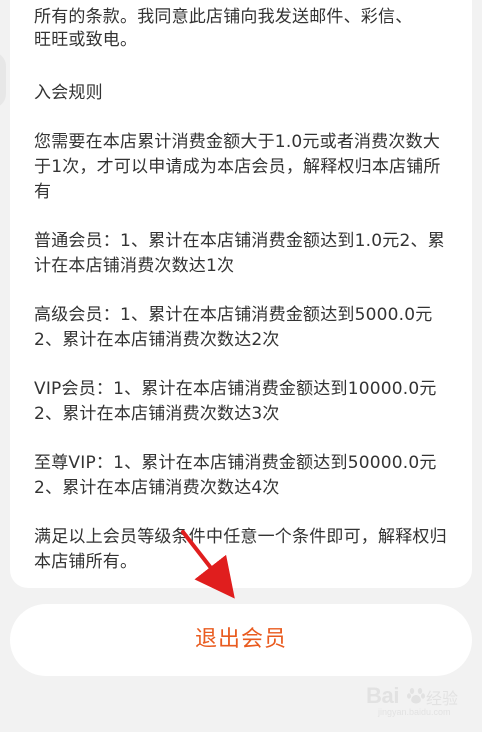 The image size is (482, 732). What do you see at coordinates (416, 696) in the screenshot?
I see `paw-icon` at bounding box center [416, 696].